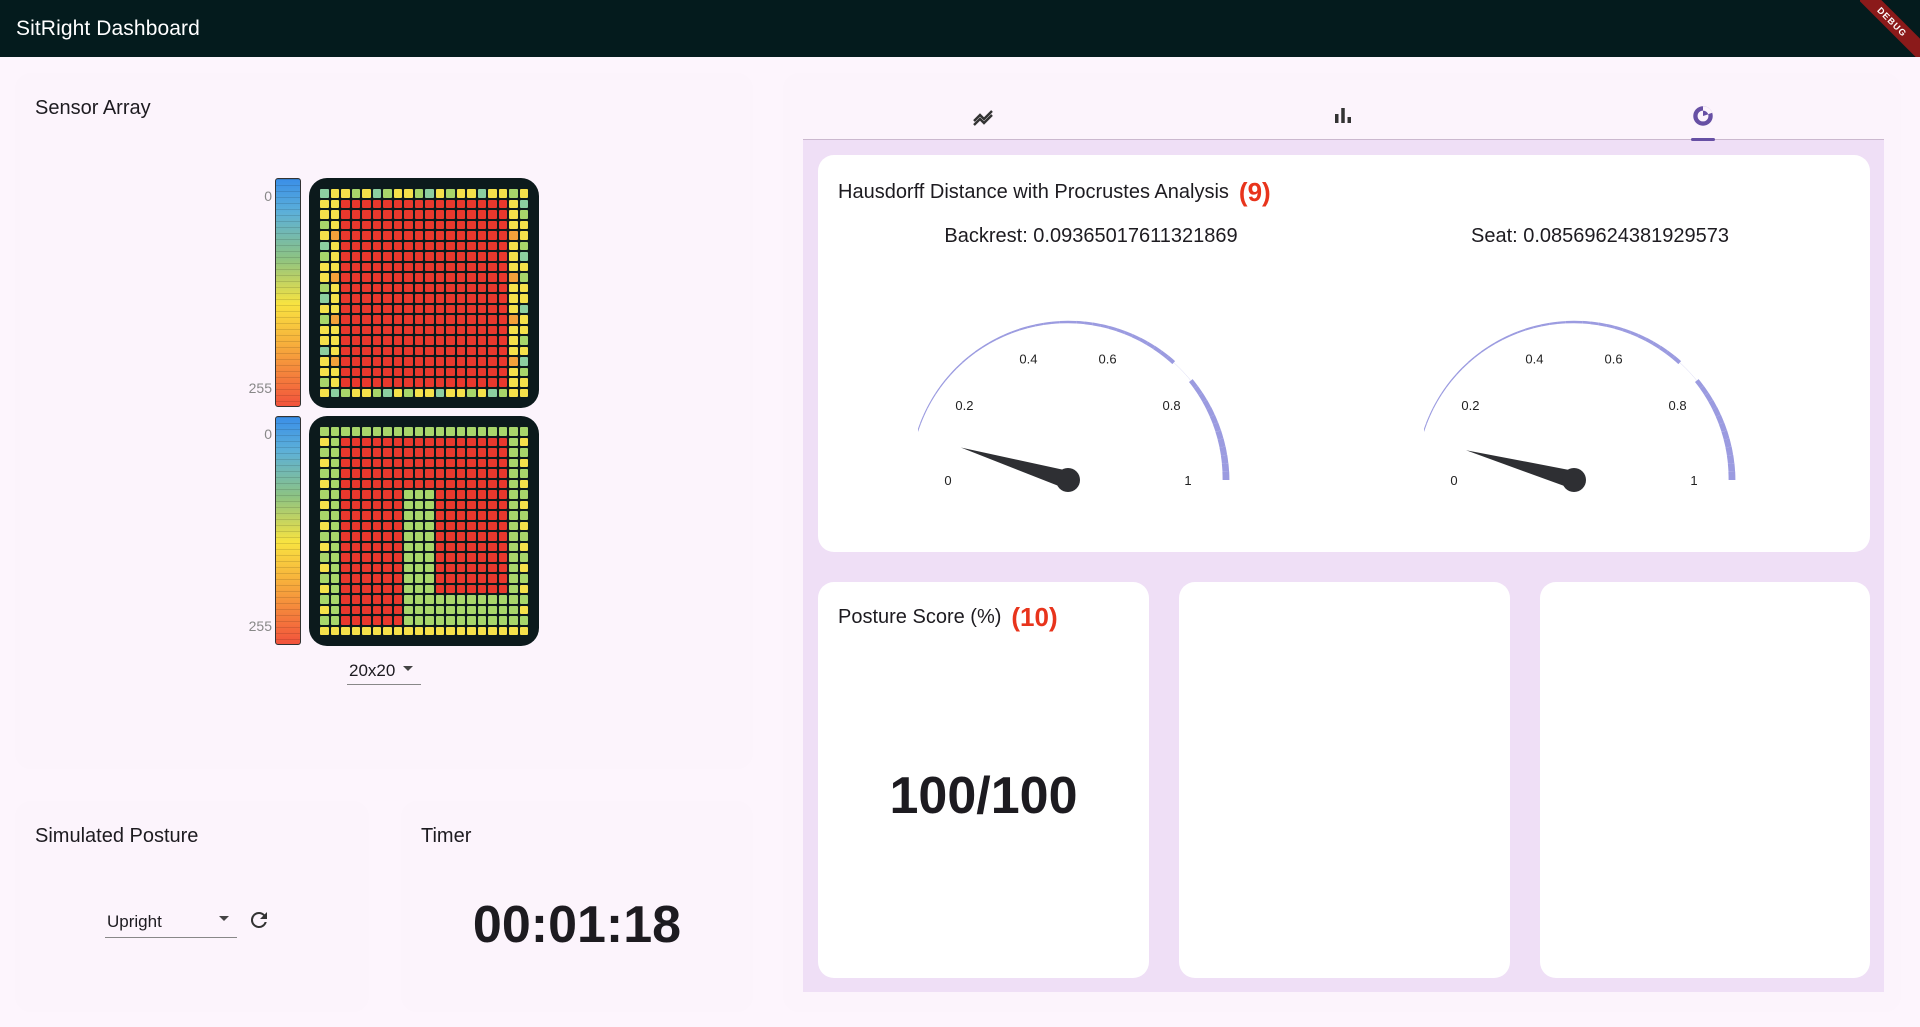 The width and height of the screenshot is (1920, 1027). I want to click on colorbar, so click(288, 530).